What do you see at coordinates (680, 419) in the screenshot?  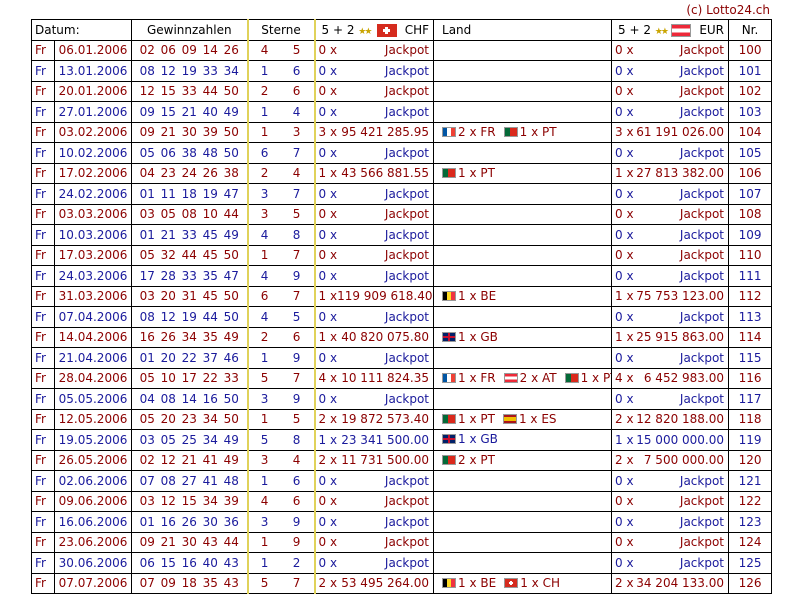 I see `prize-amount-eur: 12 820 188.00` at bounding box center [680, 419].